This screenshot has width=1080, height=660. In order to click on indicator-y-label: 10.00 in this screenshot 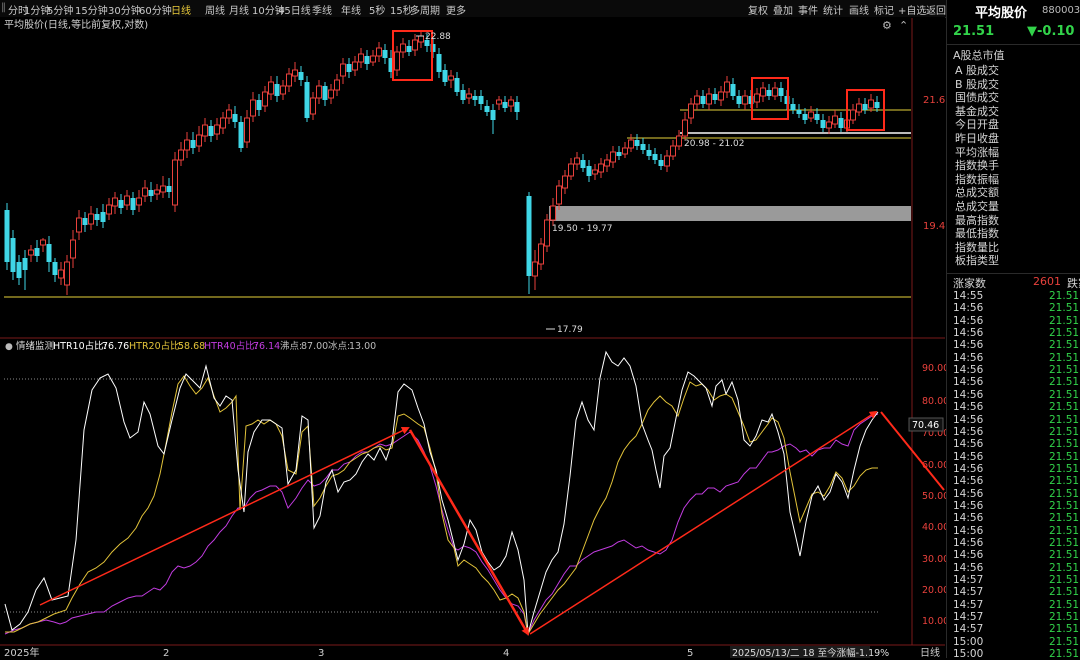, I will do `click(934, 621)`.